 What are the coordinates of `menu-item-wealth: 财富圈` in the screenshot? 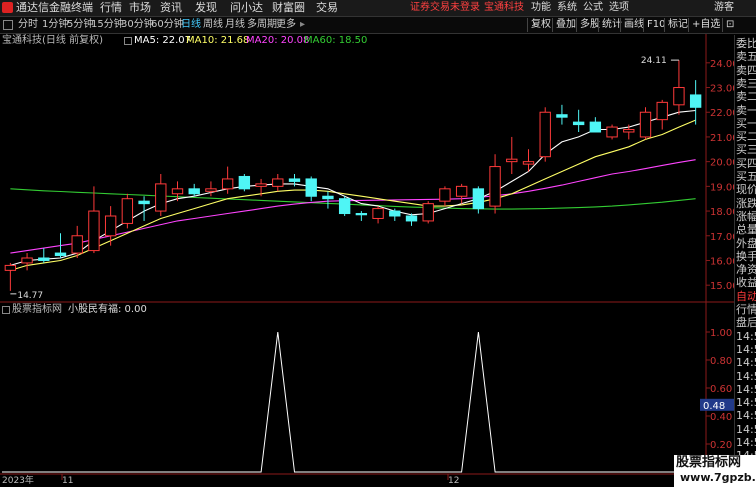 It's located at (288, 8).